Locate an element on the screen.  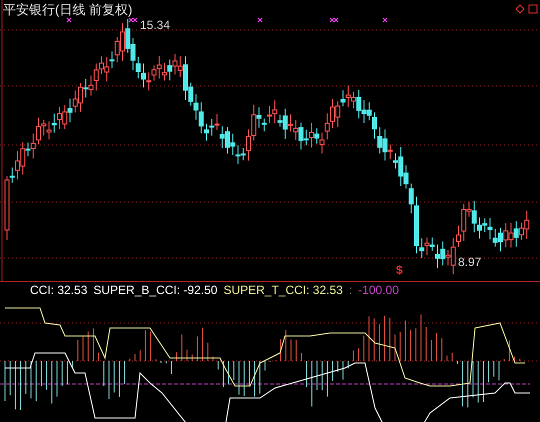
buy-signal: $ is located at coordinates (399, 270).